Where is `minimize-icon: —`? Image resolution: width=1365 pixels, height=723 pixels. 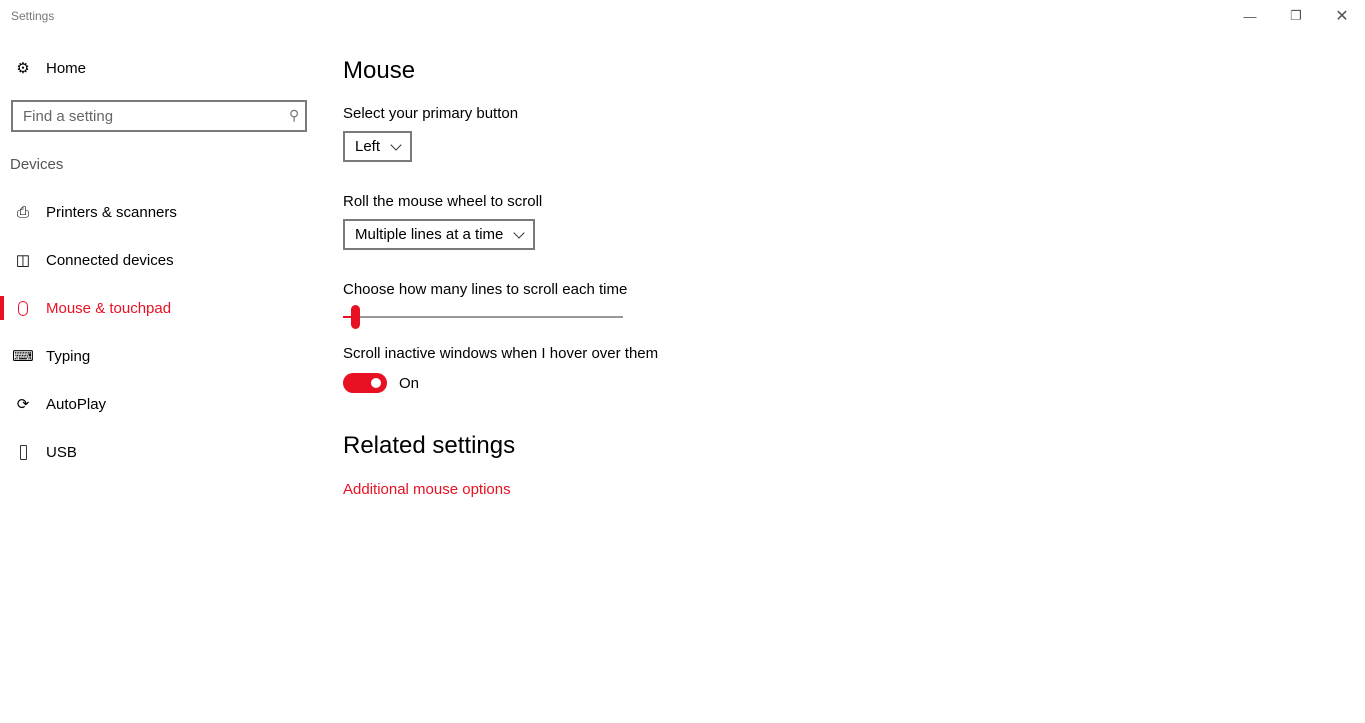 minimize-icon: — is located at coordinates (1250, 16).